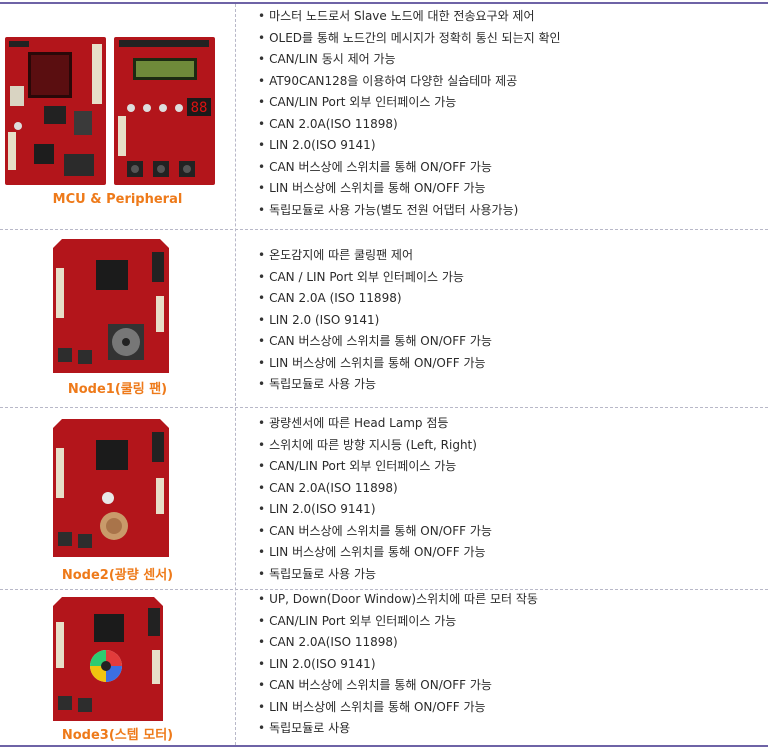  I want to click on row-caption-mcu: MCU & Peripheral, so click(117, 199).